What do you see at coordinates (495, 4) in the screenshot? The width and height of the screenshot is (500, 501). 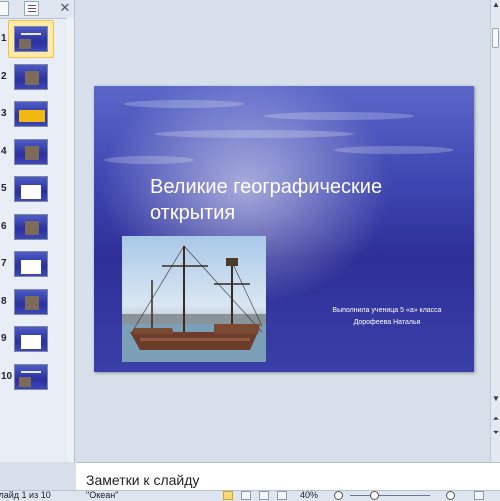 I see `scroll-up-icon: ▲` at bounding box center [495, 4].